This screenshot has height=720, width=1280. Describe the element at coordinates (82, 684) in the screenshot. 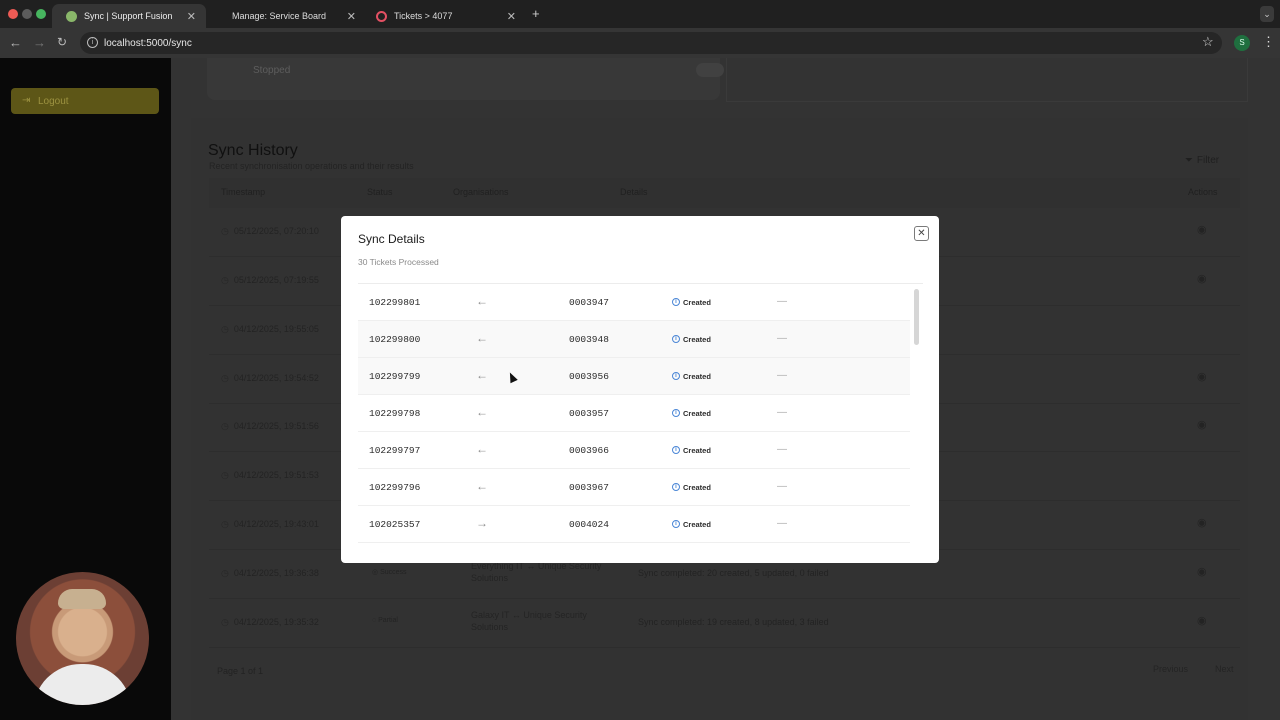

I see `webcam-person-shirt` at that location.